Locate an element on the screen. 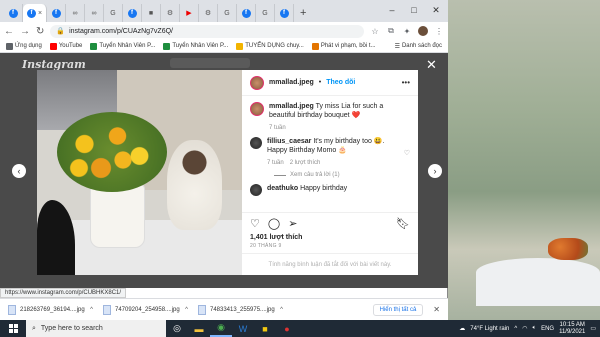 This screenshot has height=337, width=600. comment-icon: ◯ is located at coordinates (274, 223).